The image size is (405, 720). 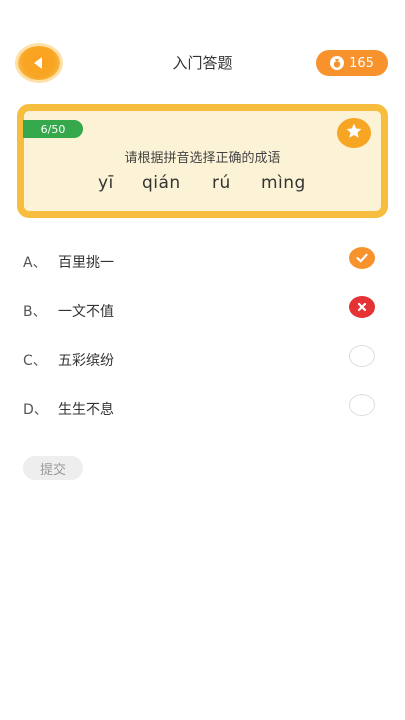 What do you see at coordinates (35, 410) in the screenshot?
I see `option-letter: D、` at bounding box center [35, 410].